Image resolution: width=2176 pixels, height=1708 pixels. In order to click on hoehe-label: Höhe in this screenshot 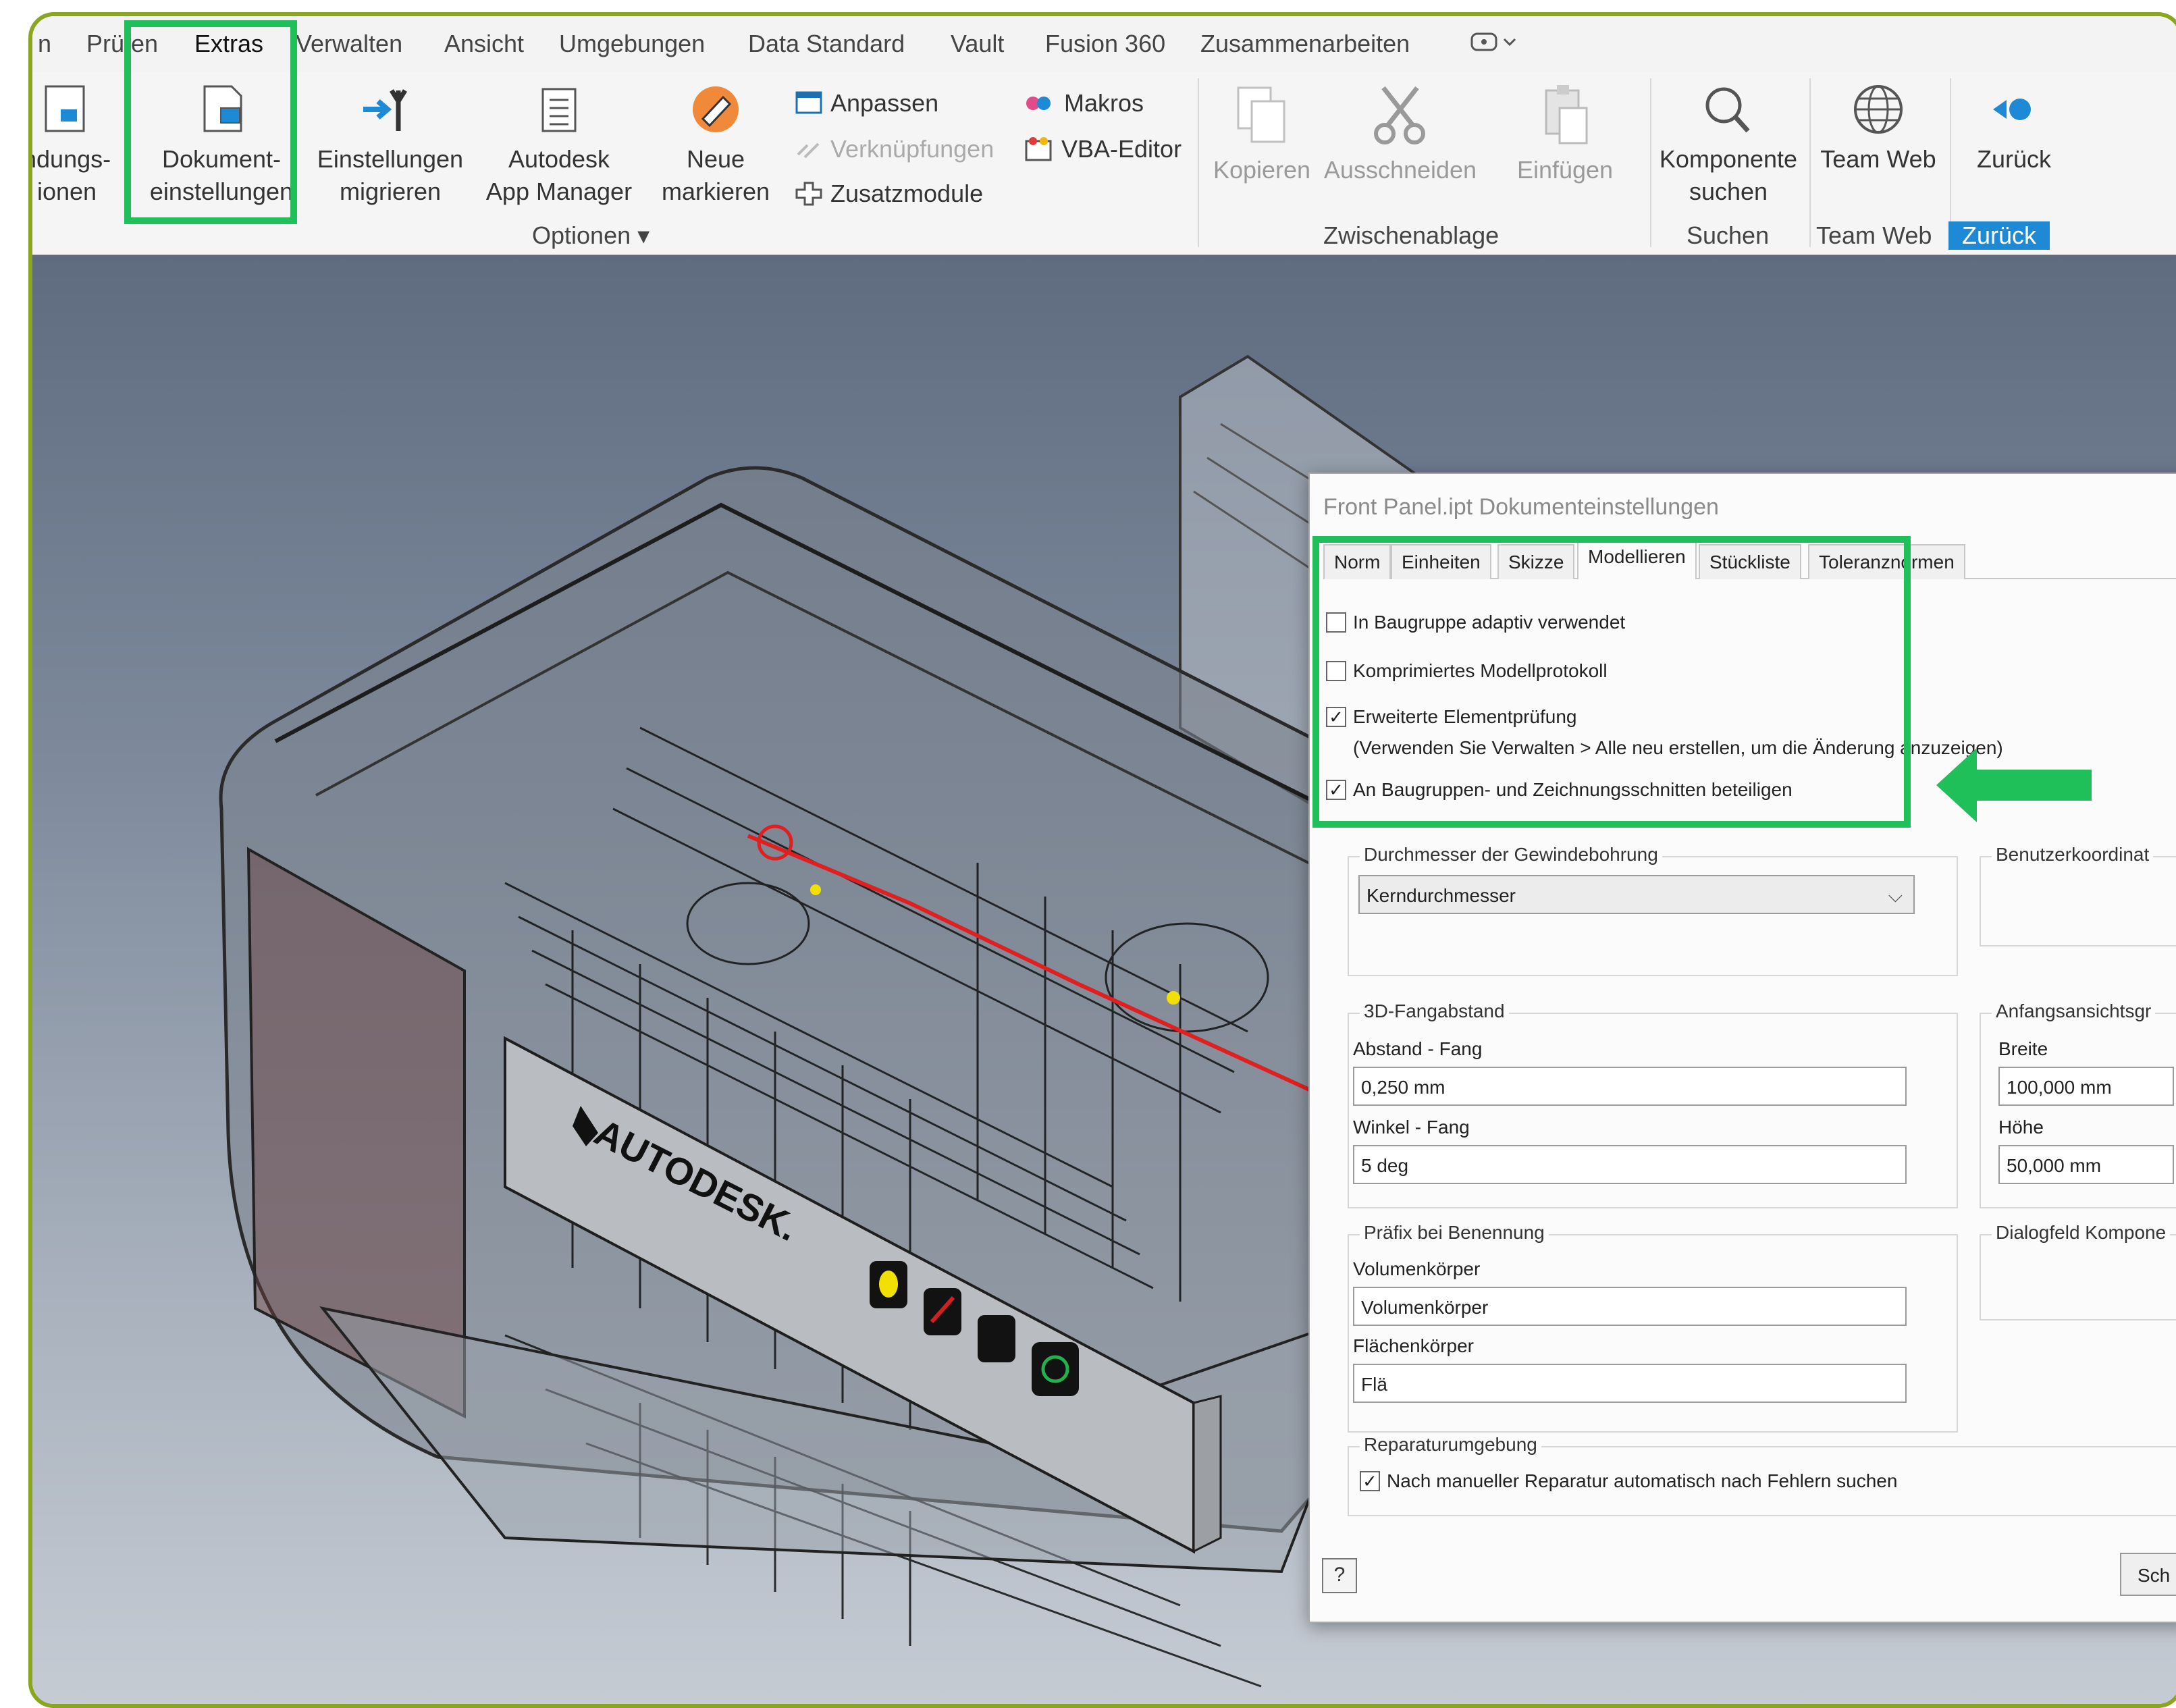, I will do `click(2021, 1127)`.